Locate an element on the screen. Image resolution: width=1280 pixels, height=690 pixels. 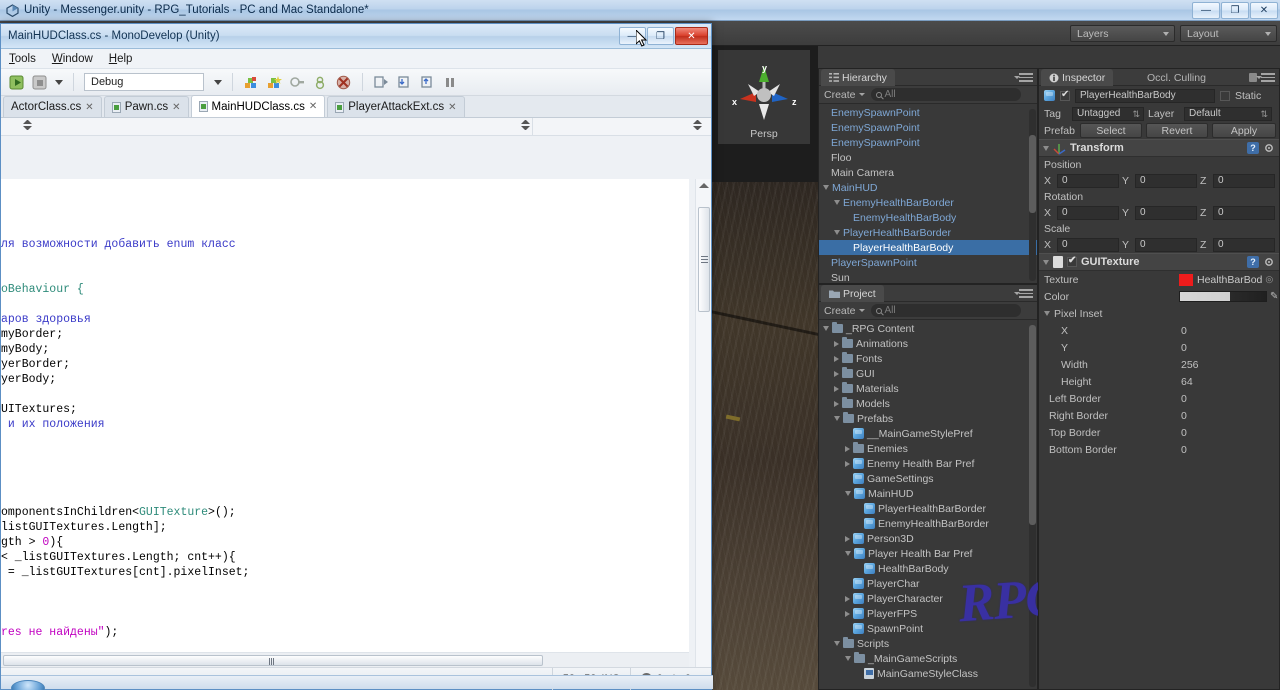
project-item: Animations is located at coordinates (928, 343).